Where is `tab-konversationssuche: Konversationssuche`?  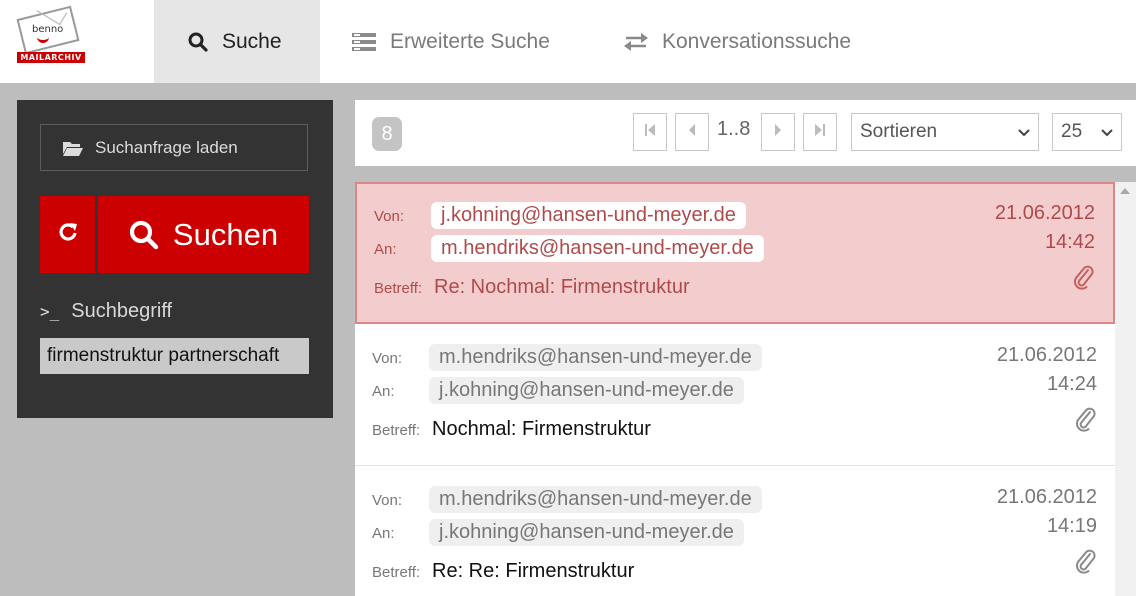
tab-konversationssuche: Konversationssuche is located at coordinates (737, 41).